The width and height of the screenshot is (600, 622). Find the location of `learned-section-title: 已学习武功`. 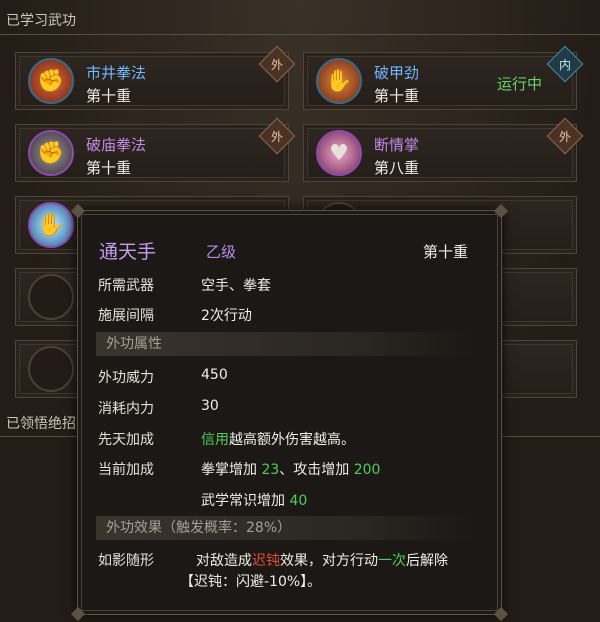

learned-section-title: 已学习武功 is located at coordinates (41, 21).